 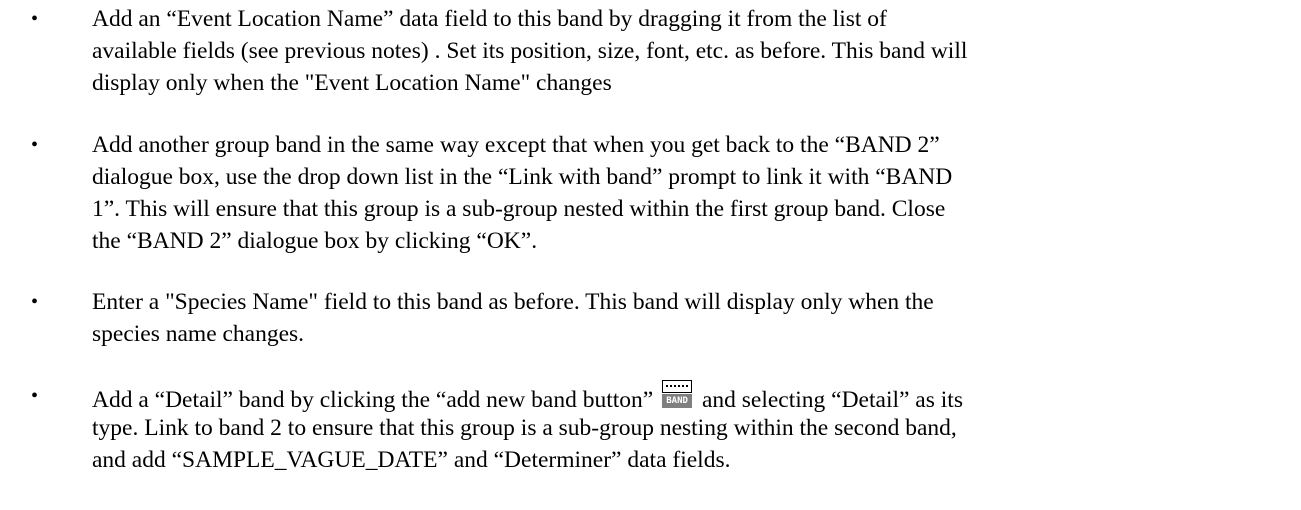 What do you see at coordinates (677, 386) in the screenshot?
I see `band-icon-dotted-box` at bounding box center [677, 386].